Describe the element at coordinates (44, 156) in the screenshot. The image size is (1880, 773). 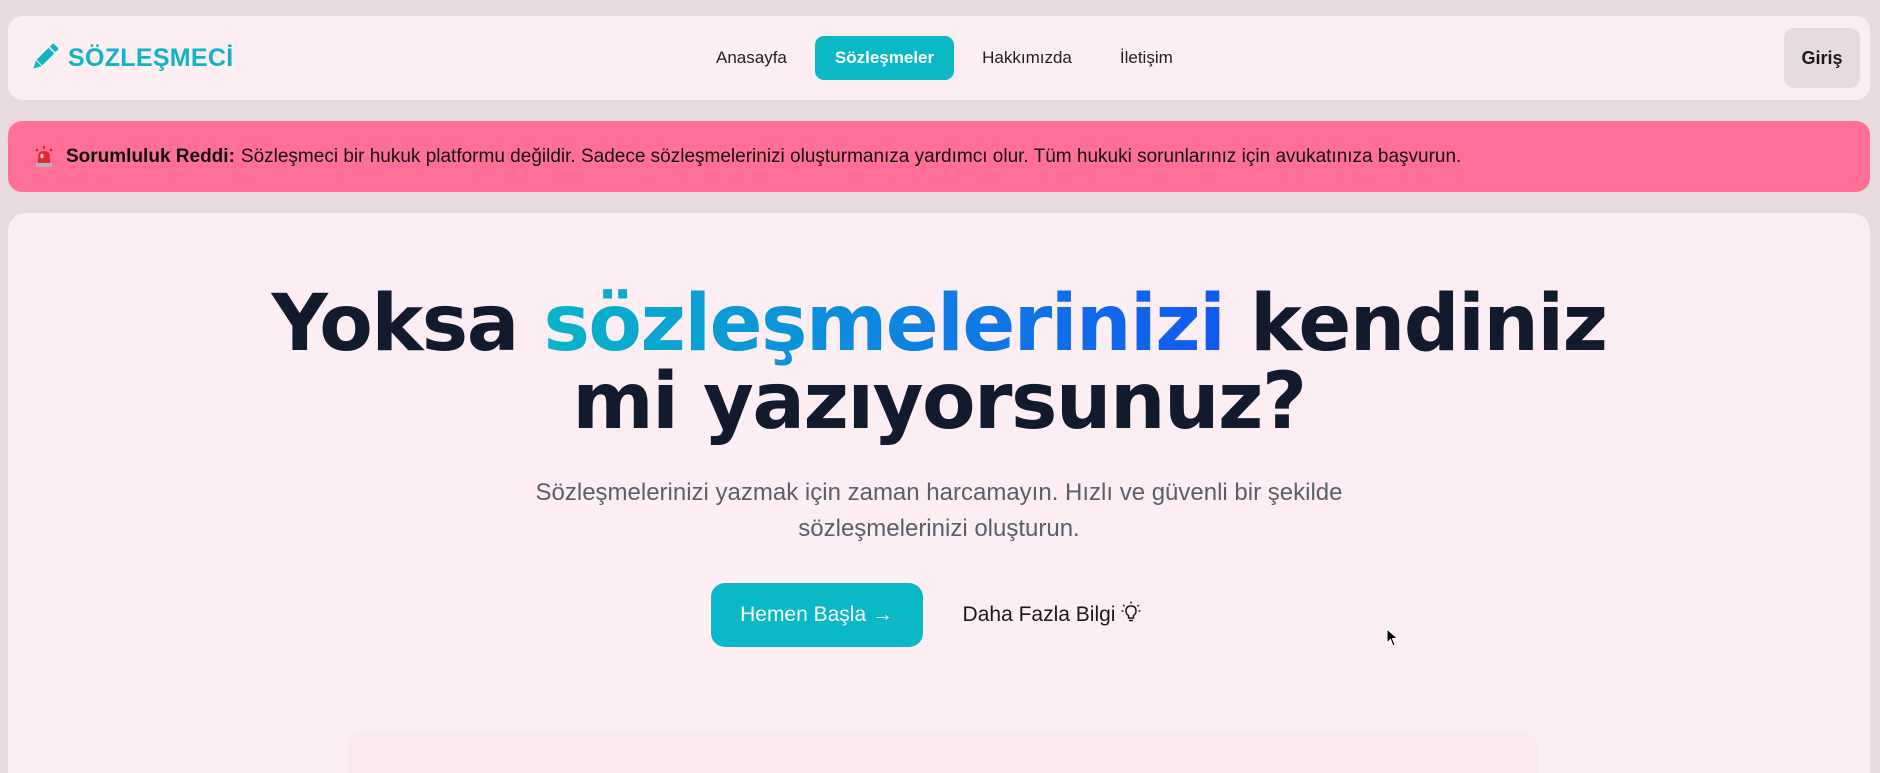
I see `siren-icon` at that location.